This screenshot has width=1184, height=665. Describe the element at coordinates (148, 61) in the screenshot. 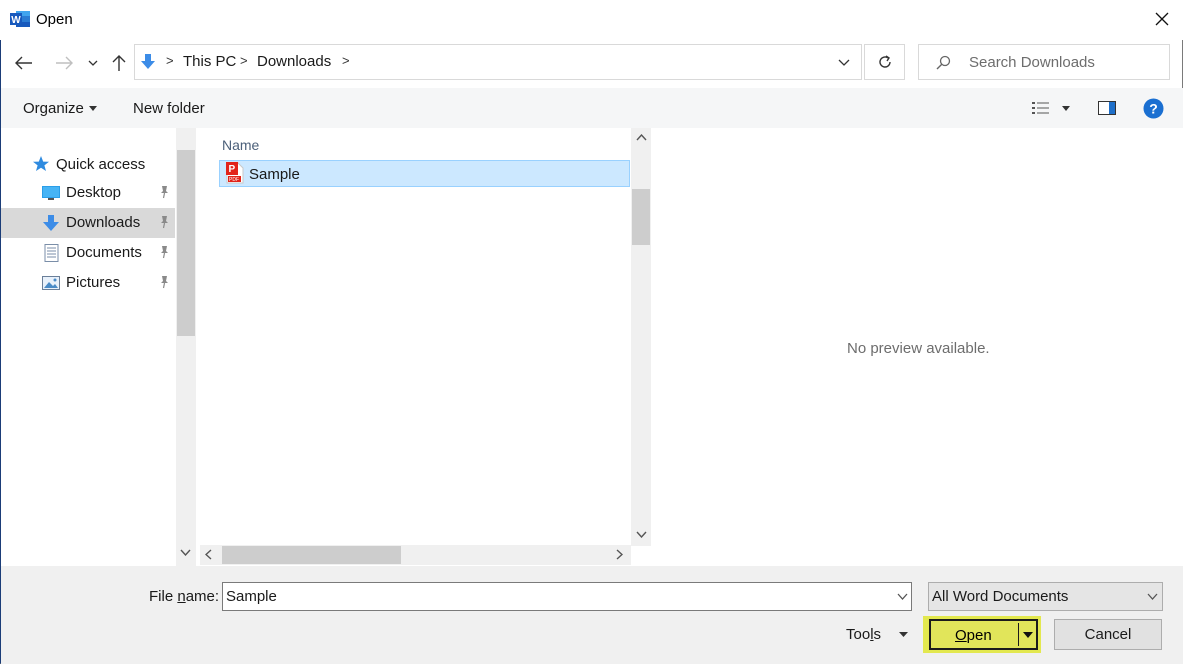

I see `downloads-location-icon` at that location.